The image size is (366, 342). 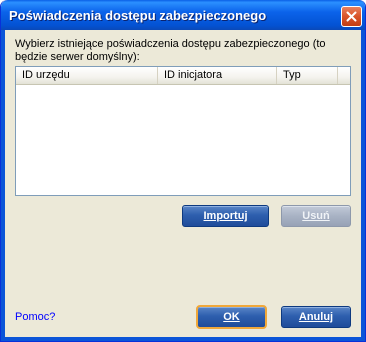 I want to click on column-header-authority-id: ID urzędu, so click(x=87, y=75).